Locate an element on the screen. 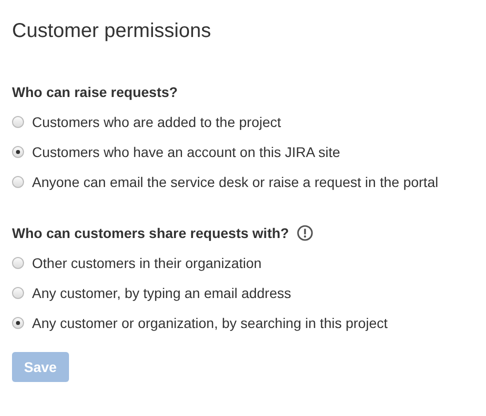  section-heading: Who can raise requests? is located at coordinates (95, 92).